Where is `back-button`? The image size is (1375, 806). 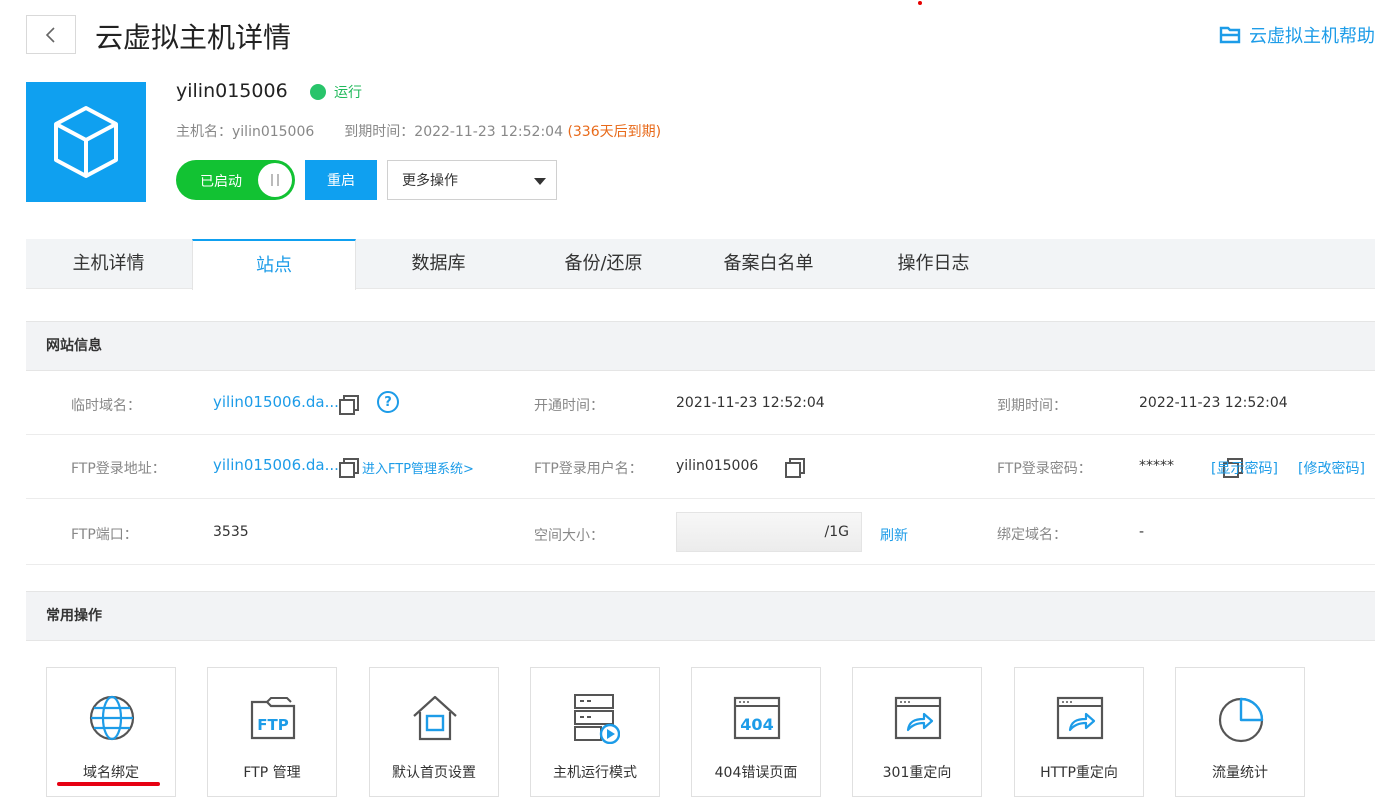
back-button is located at coordinates (51, 34).